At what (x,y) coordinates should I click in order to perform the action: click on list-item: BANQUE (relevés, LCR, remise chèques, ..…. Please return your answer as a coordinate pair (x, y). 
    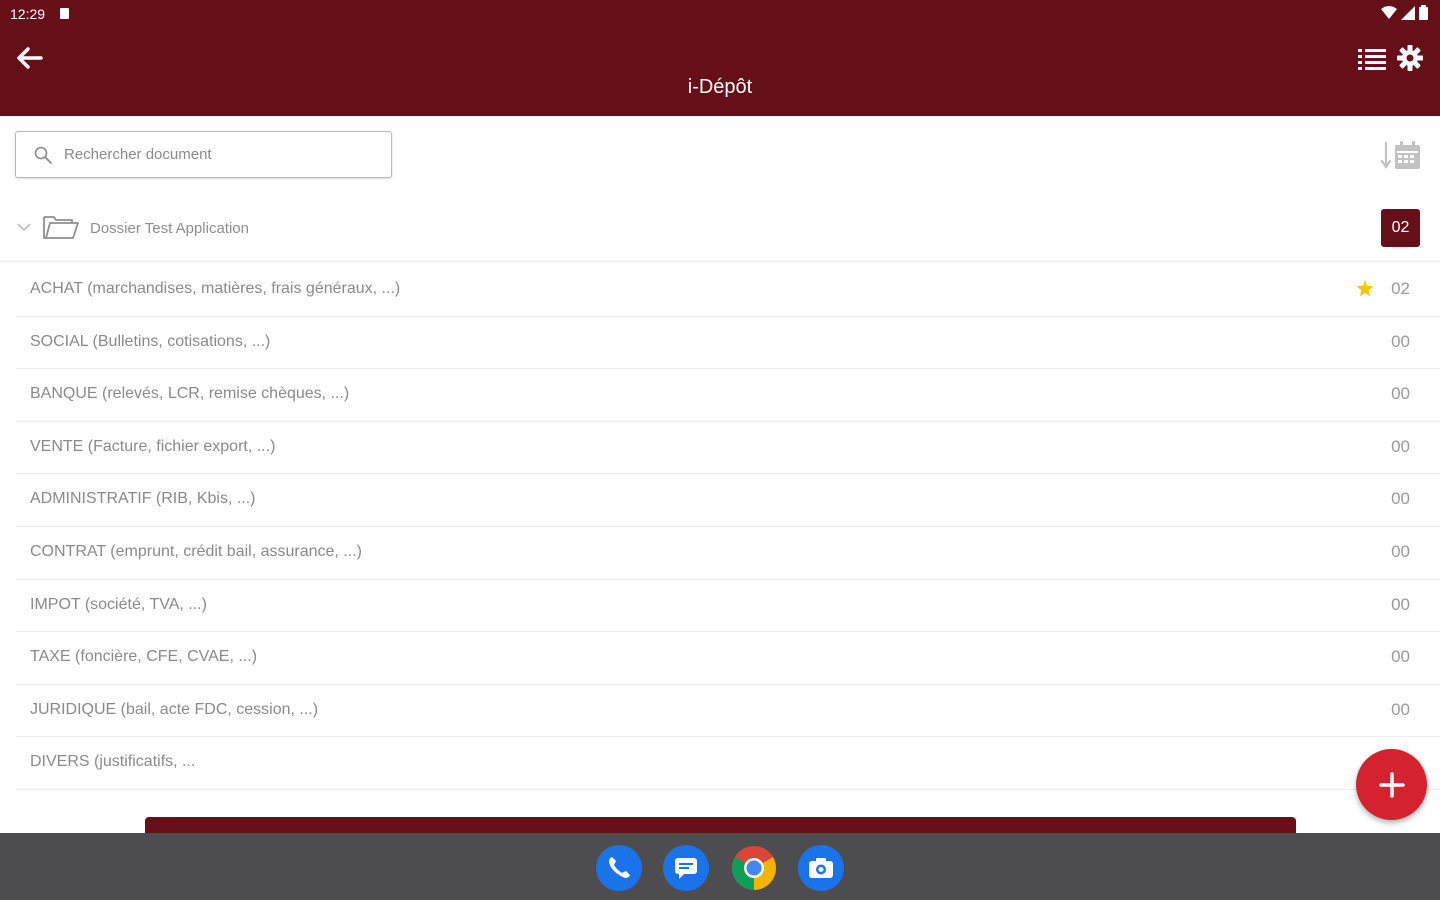
    Looking at the image, I should click on (728, 395).